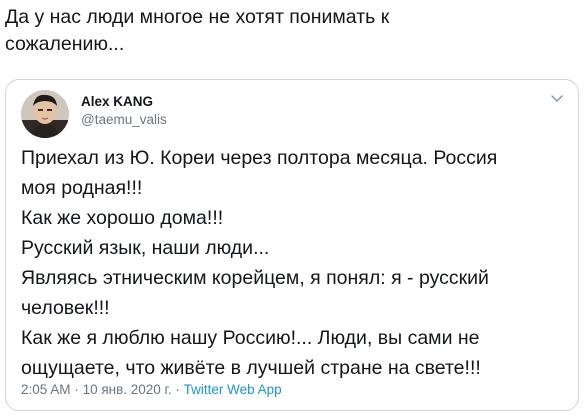 Image resolution: width=588 pixels, height=417 pixels. What do you see at coordinates (124, 119) in the screenshot?
I see `author-handle: @taemu_valis` at bounding box center [124, 119].